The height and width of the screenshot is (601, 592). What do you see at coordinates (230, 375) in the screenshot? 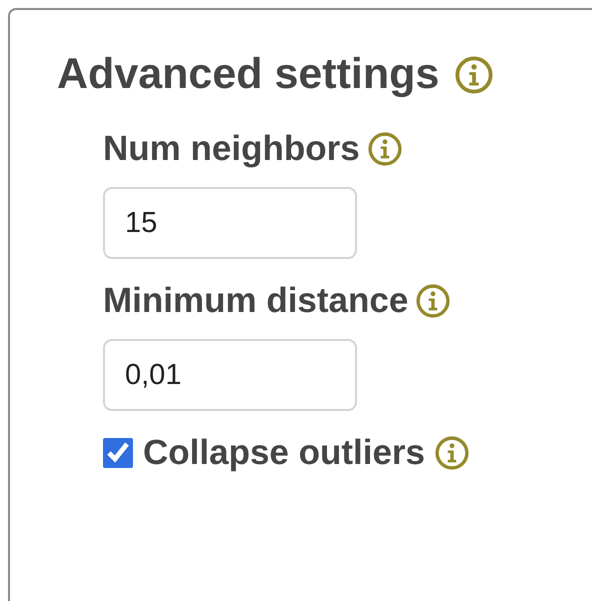
I see `number-field: 0,01` at bounding box center [230, 375].